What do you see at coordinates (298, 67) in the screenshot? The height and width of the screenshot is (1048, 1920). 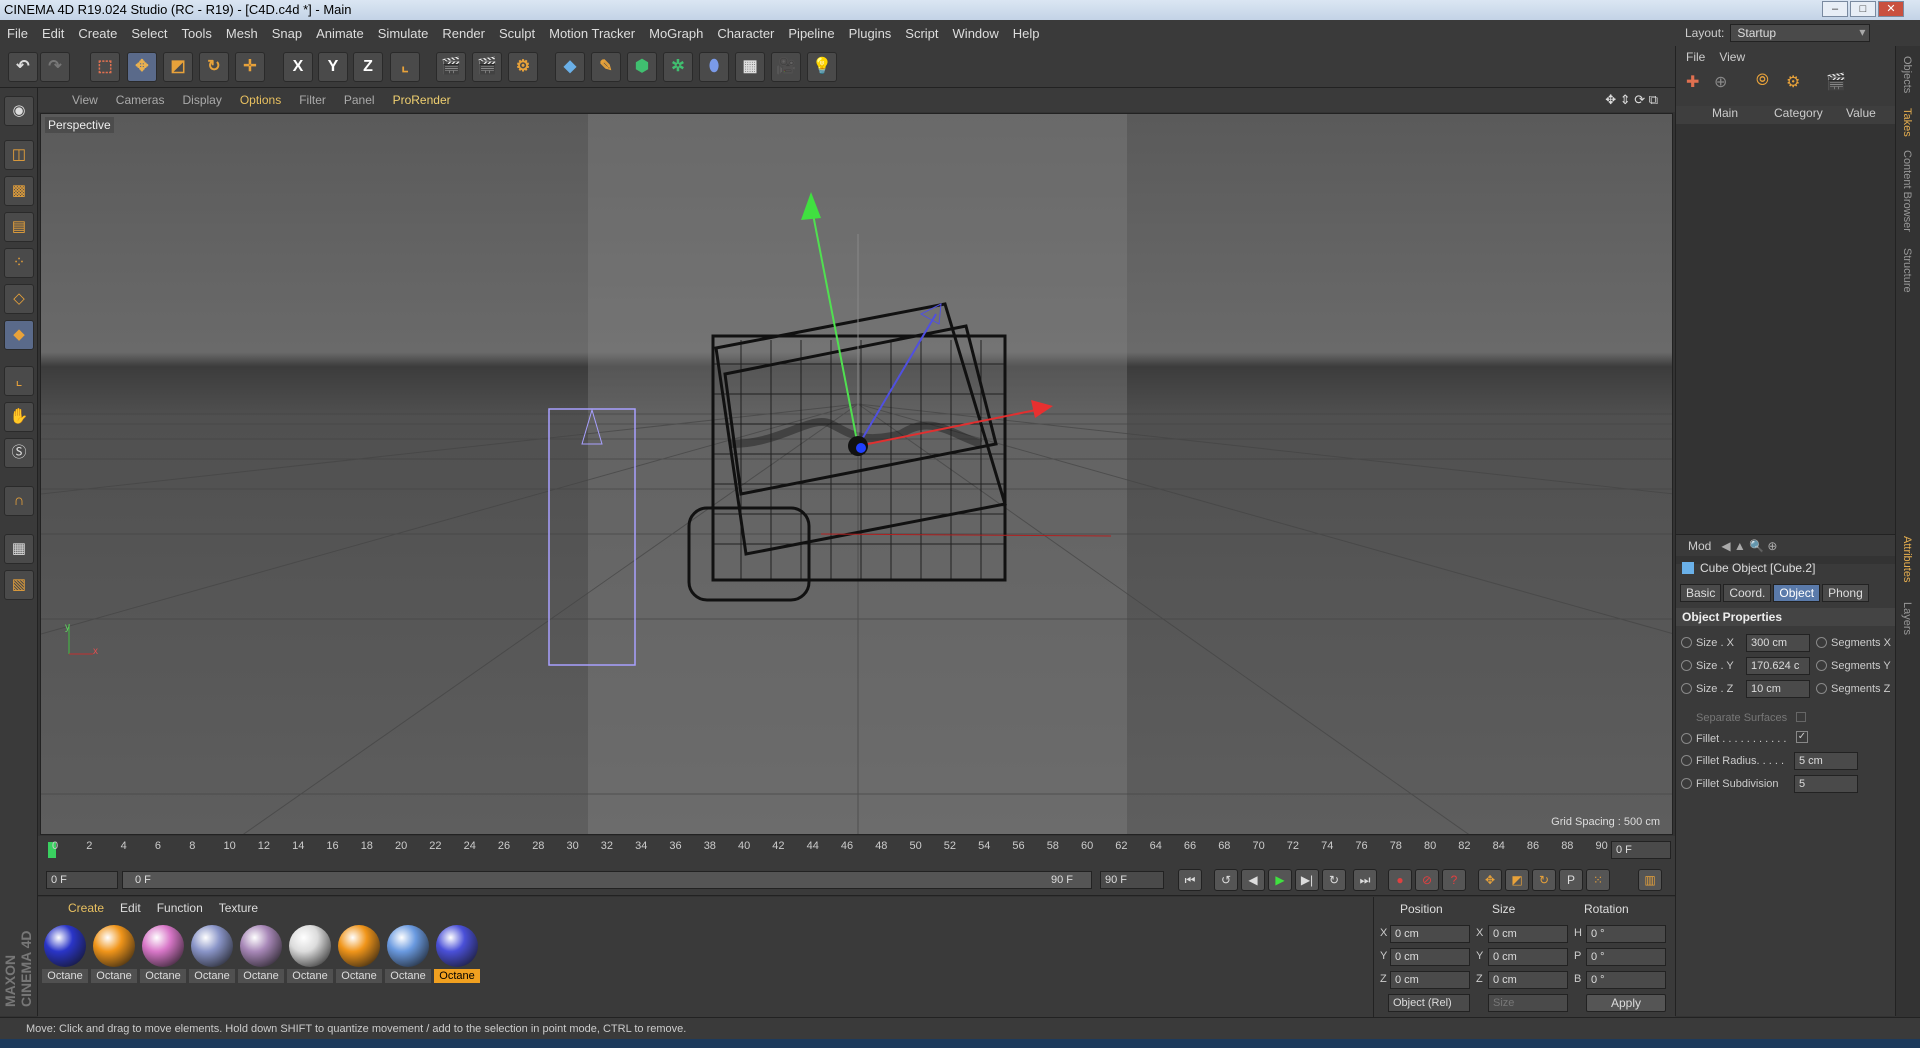 I see `x-axis-lock-button: X` at bounding box center [298, 67].